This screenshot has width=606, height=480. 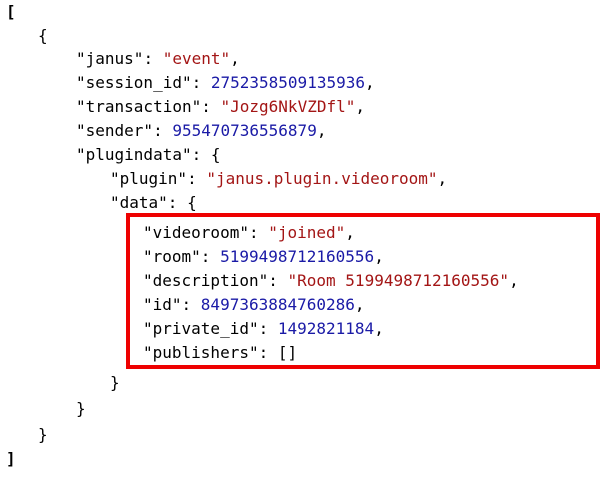 I want to click on json-key: "data", so click(x=139, y=202).